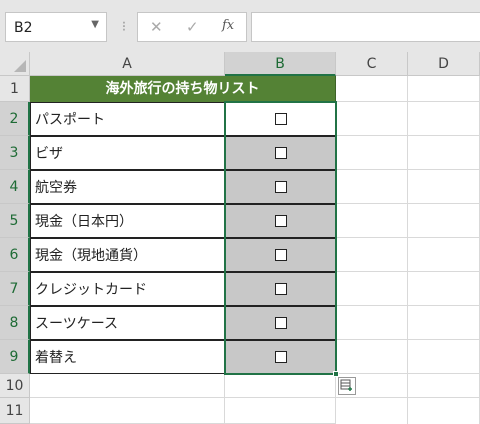 The width and height of the screenshot is (480, 424). What do you see at coordinates (444, 89) in the screenshot?
I see `cell-d1` at bounding box center [444, 89].